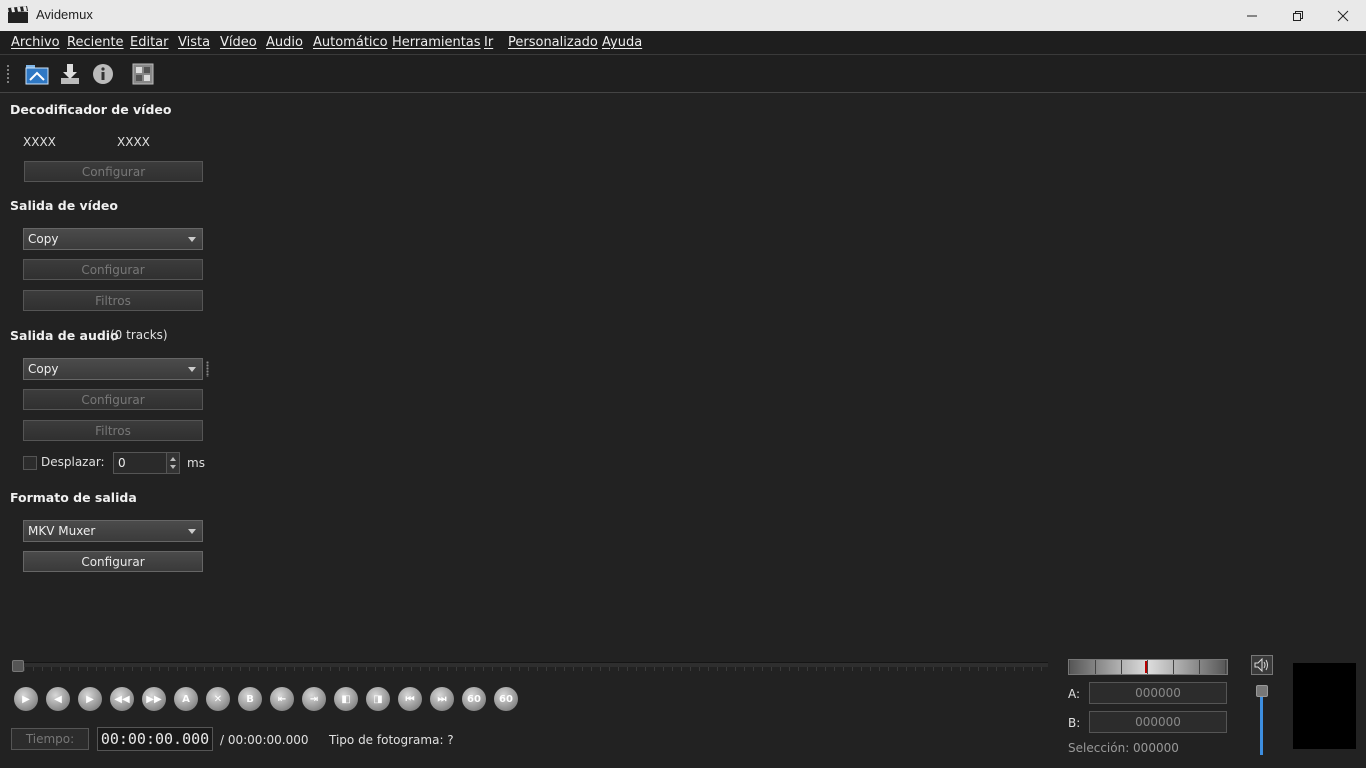 The width and height of the screenshot is (1366, 768). Describe the element at coordinates (103, 74) in the screenshot. I see `info-icon` at that location.